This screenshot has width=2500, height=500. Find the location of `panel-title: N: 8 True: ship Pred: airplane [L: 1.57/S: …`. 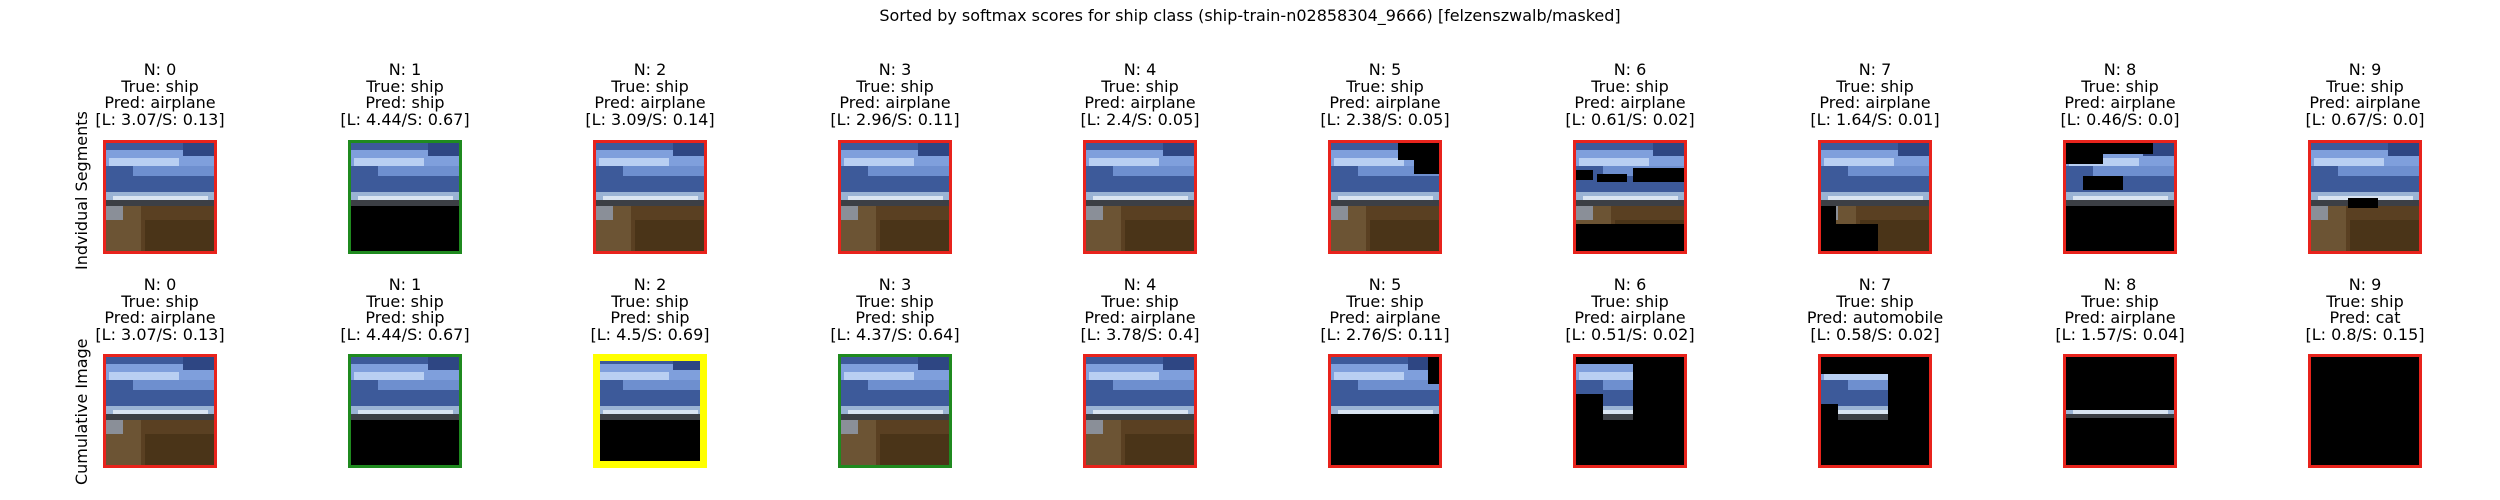

panel-title: N: 8 True: ship Pred: airplane [L: 1.57/S: … is located at coordinates (2120, 310).